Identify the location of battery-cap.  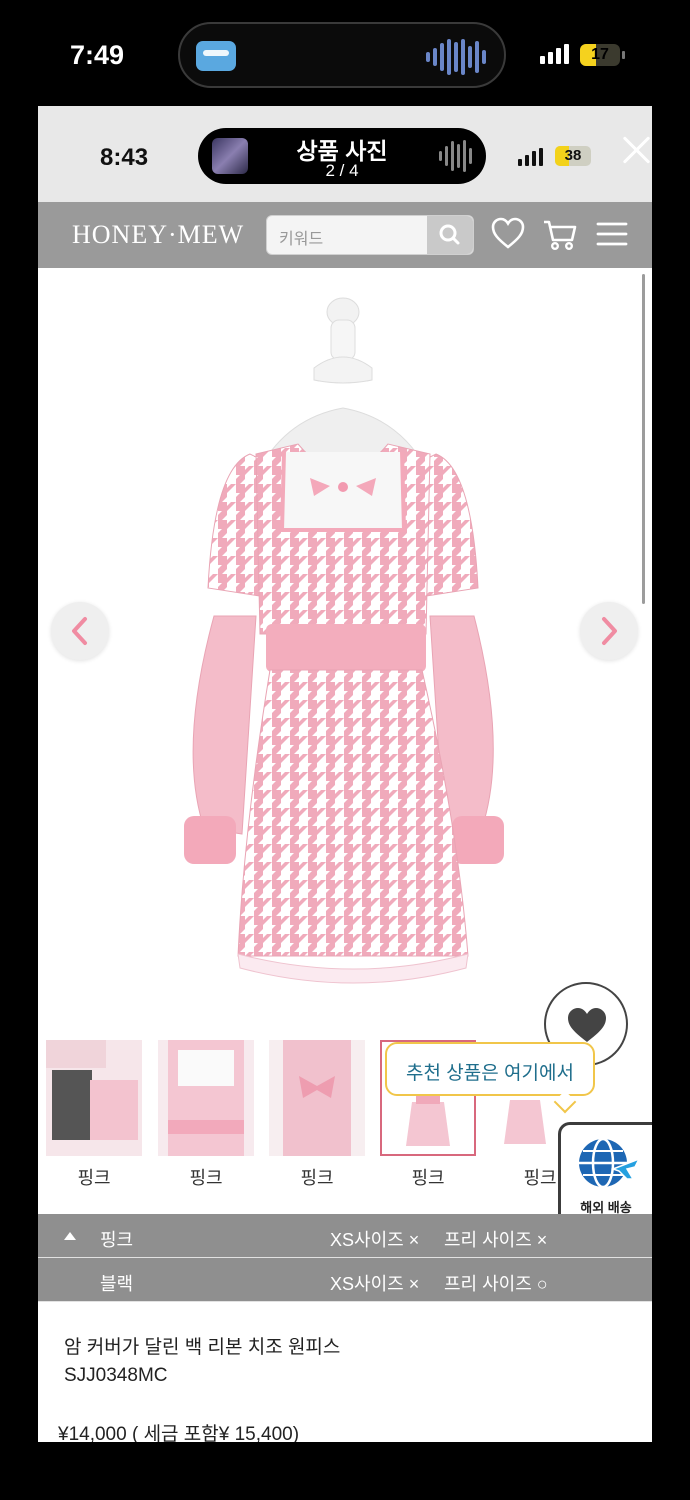
(623, 55).